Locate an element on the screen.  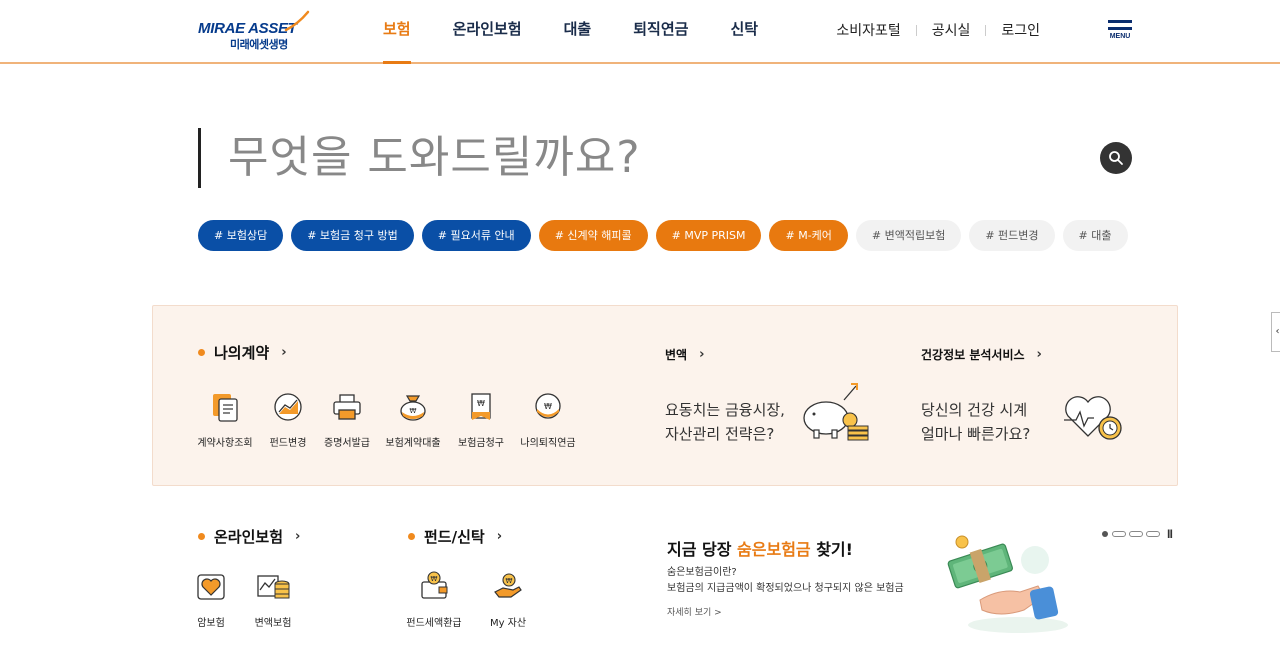
menu-button: MENU is located at coordinates (1120, 33).